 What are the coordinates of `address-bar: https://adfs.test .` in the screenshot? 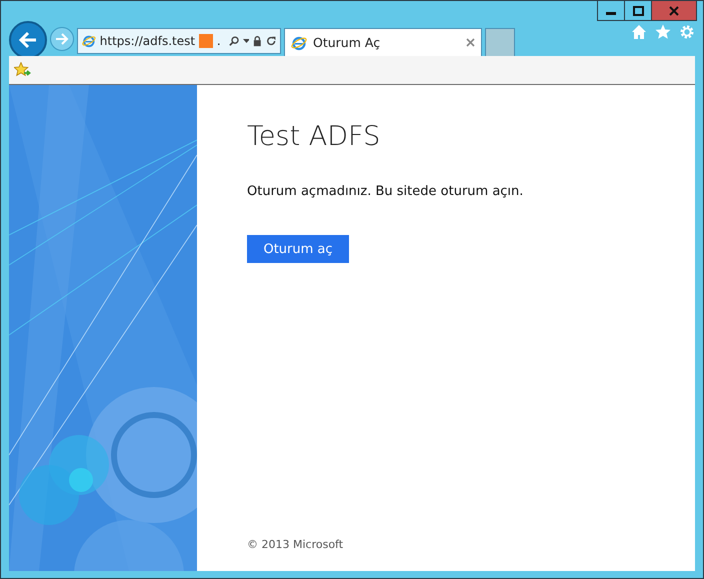 It's located at (179, 41).